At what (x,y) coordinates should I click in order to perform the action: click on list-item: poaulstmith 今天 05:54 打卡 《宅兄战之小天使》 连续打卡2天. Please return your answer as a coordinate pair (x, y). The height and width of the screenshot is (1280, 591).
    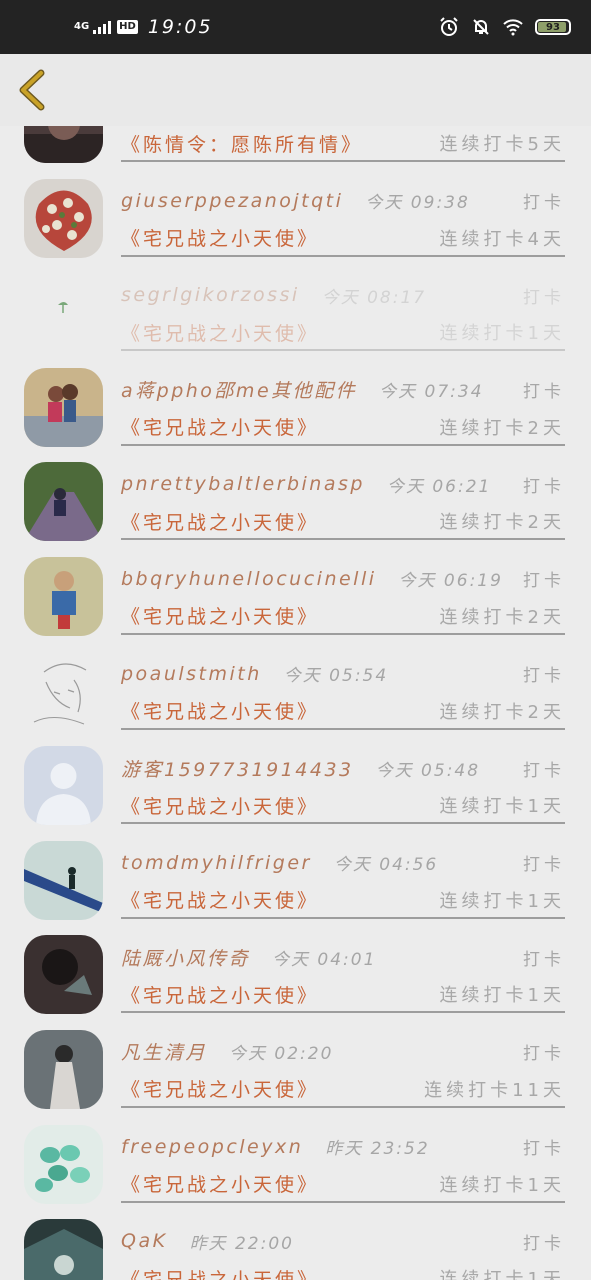
    Looking at the image, I should click on (295, 683).